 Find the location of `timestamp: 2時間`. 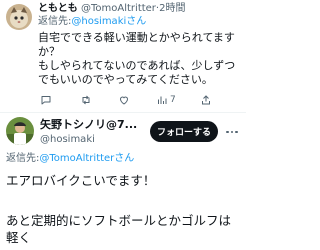

timestamp: 2時間 is located at coordinates (172, 8).